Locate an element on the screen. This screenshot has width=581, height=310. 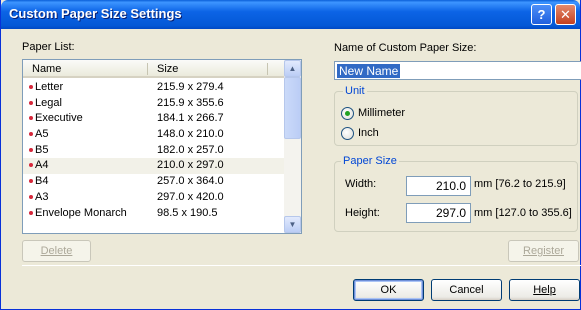
list-item: A3 297.0 x 420.0 is located at coordinates (153, 198).